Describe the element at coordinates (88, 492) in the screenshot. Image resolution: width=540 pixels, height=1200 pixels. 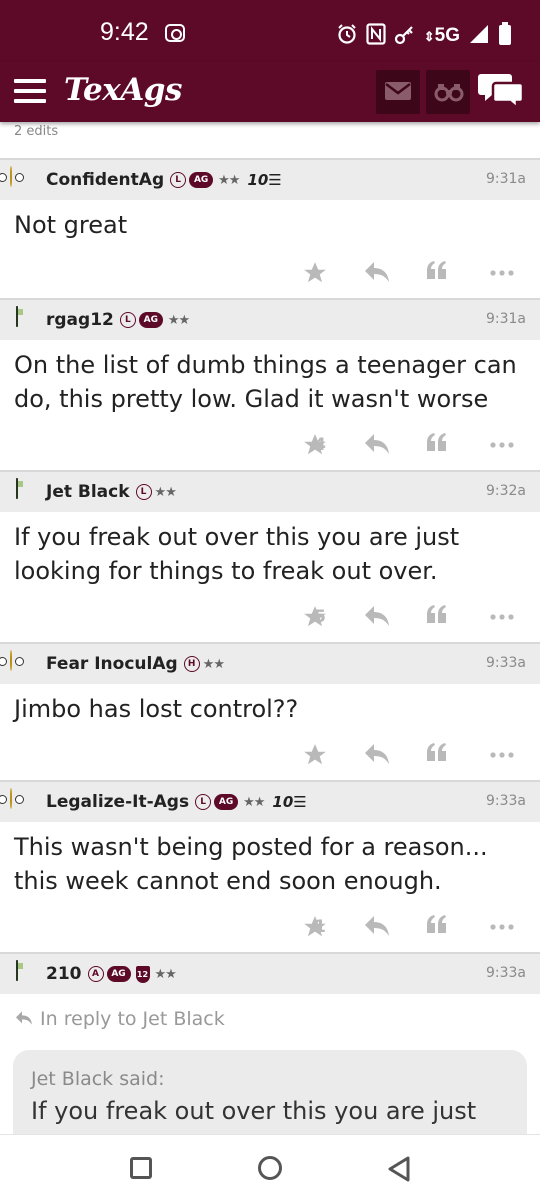
I see `username: Jet Black` at that location.